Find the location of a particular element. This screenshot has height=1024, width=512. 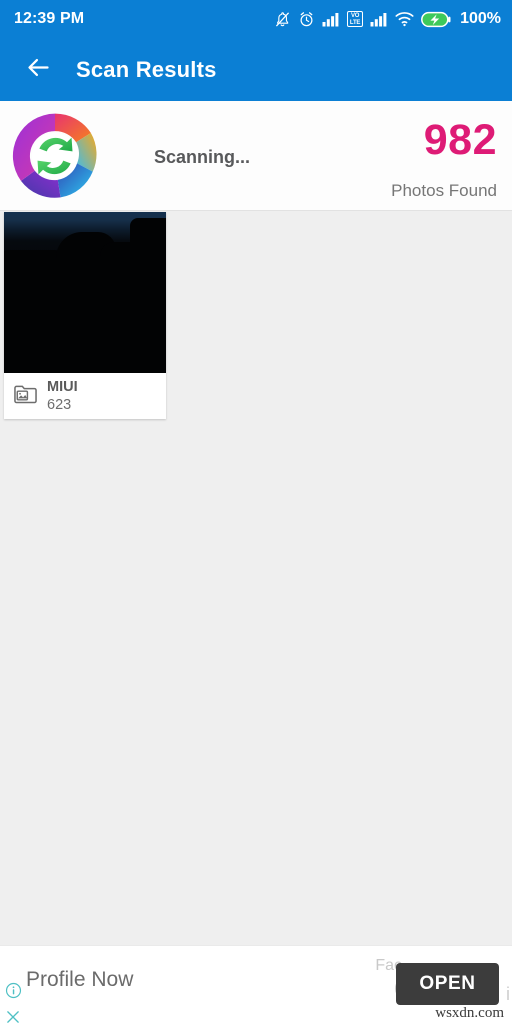

battery-charging-icon is located at coordinates (436, 19).